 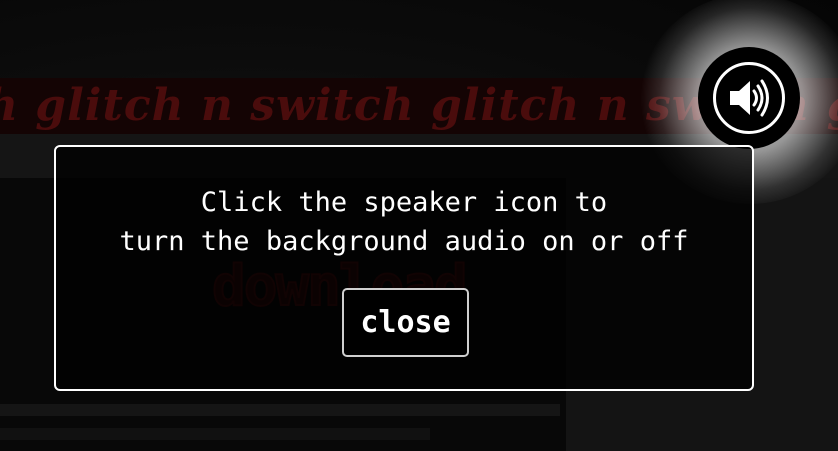 I want to click on speaker-volume-icon, so click(x=749, y=98).